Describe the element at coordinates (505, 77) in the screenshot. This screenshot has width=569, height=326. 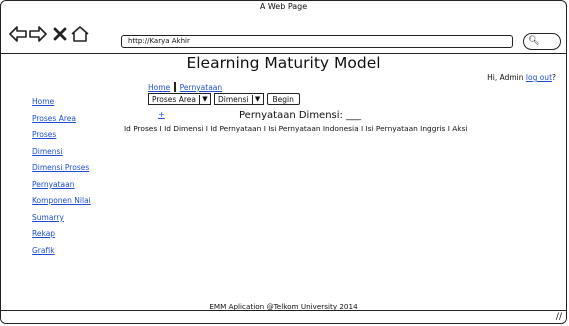
I see `greeting-text: Hi, Admin` at that location.